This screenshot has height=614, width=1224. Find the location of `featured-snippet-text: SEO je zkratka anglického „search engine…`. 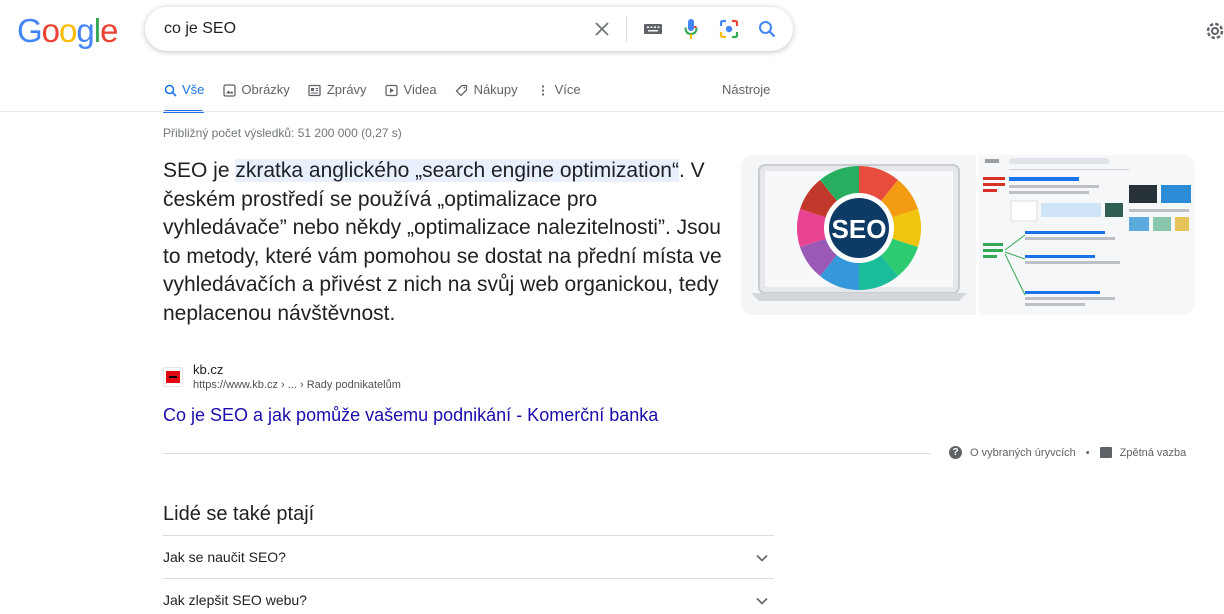

featured-snippet-text: SEO je zkratka anglického „search engine… is located at coordinates (443, 242).